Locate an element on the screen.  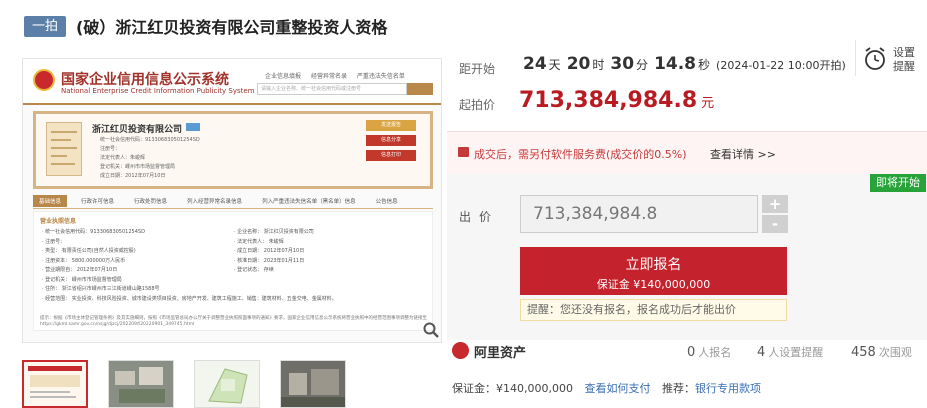
countdown: 24 天 20 时 30 分 14.8 秒 (2024-01-22 10:00开拍) is located at coordinates (684, 64).